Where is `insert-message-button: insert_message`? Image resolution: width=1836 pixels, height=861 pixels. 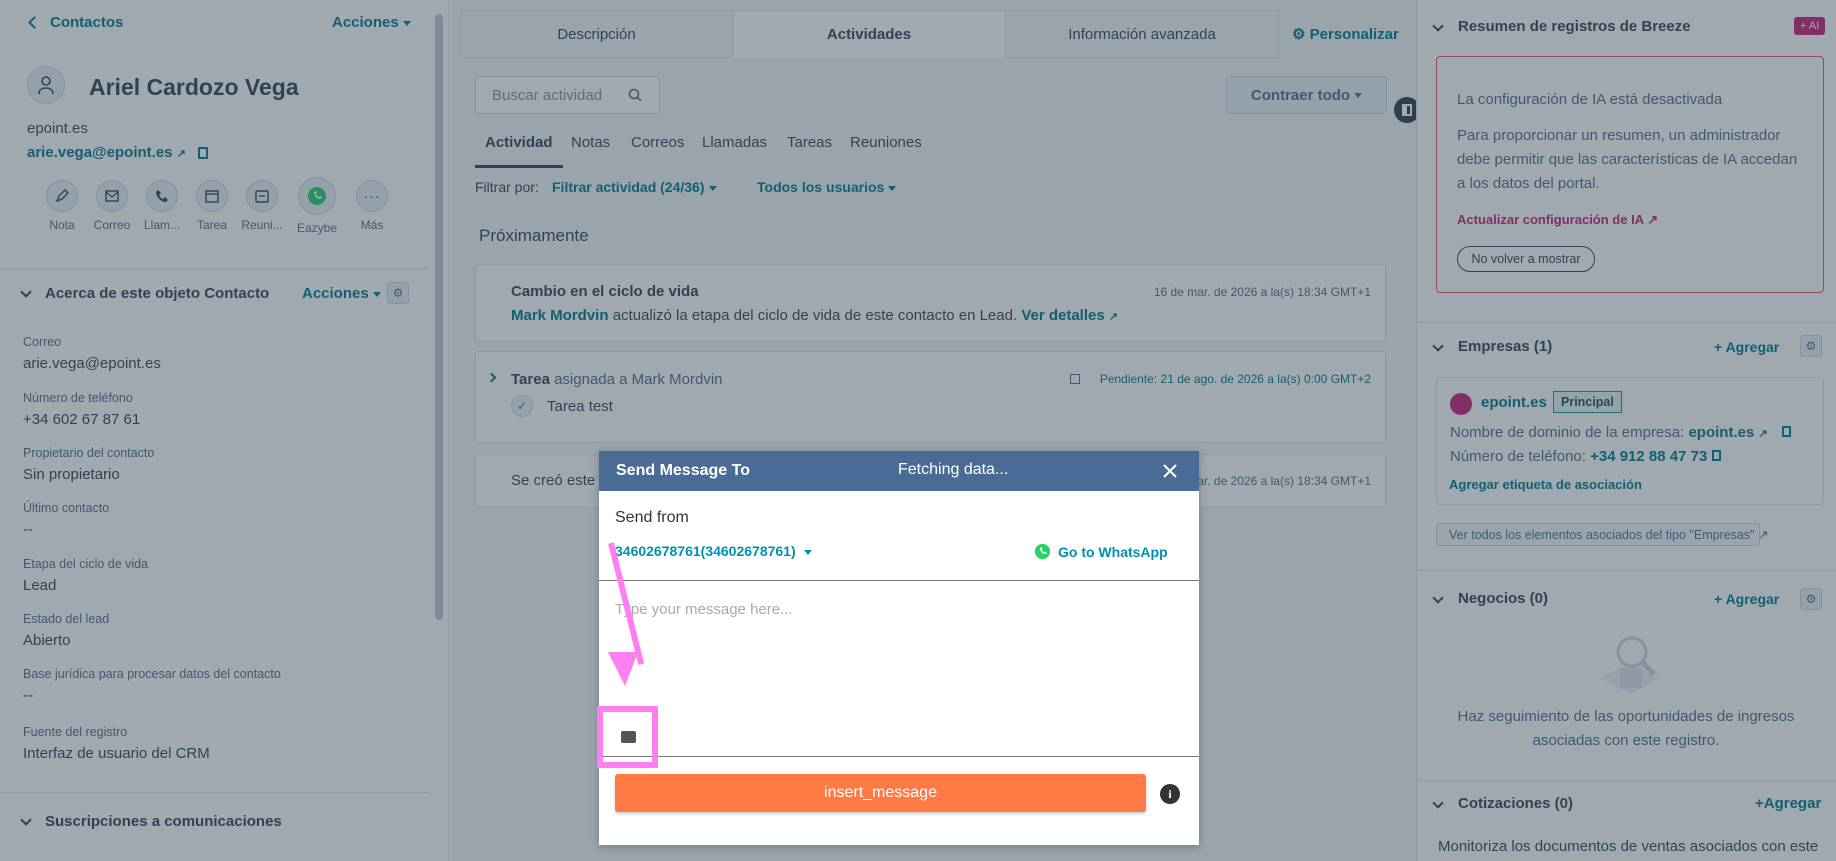
insert-message-button: insert_message is located at coordinates (880, 793).